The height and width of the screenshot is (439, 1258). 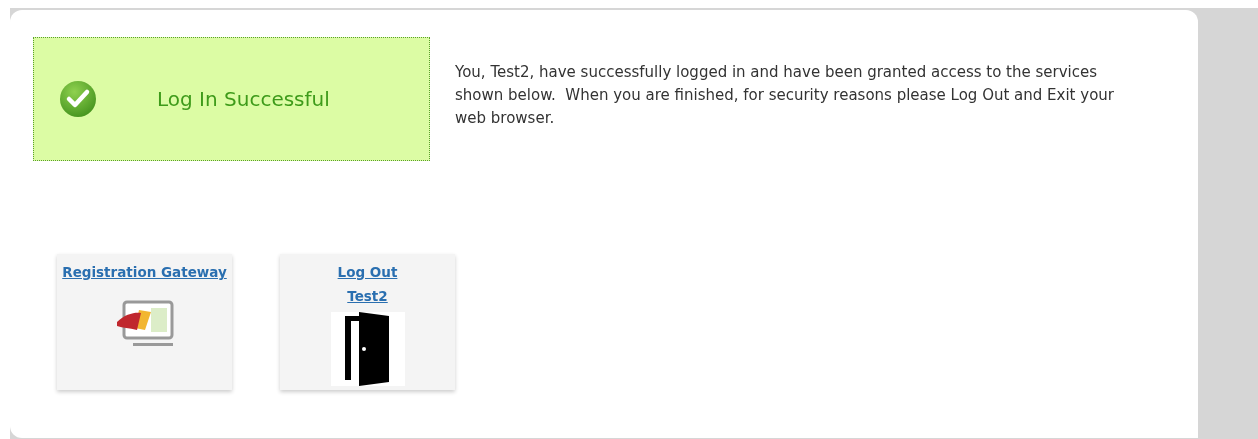 What do you see at coordinates (144, 272) in the screenshot?
I see `link: Registration Gateway` at bounding box center [144, 272].